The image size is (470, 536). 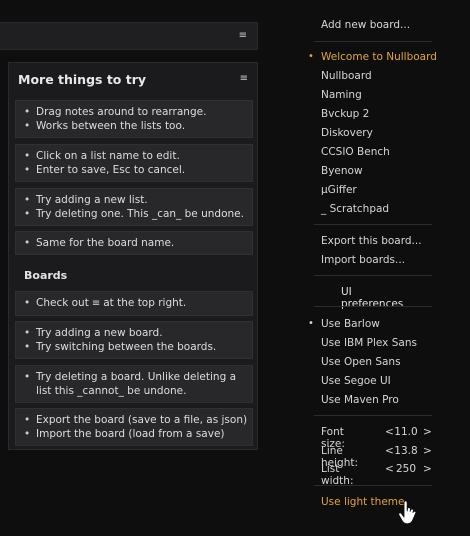 What do you see at coordinates (406, 451) in the screenshot?
I see `line-height-value: 13.8` at bounding box center [406, 451].